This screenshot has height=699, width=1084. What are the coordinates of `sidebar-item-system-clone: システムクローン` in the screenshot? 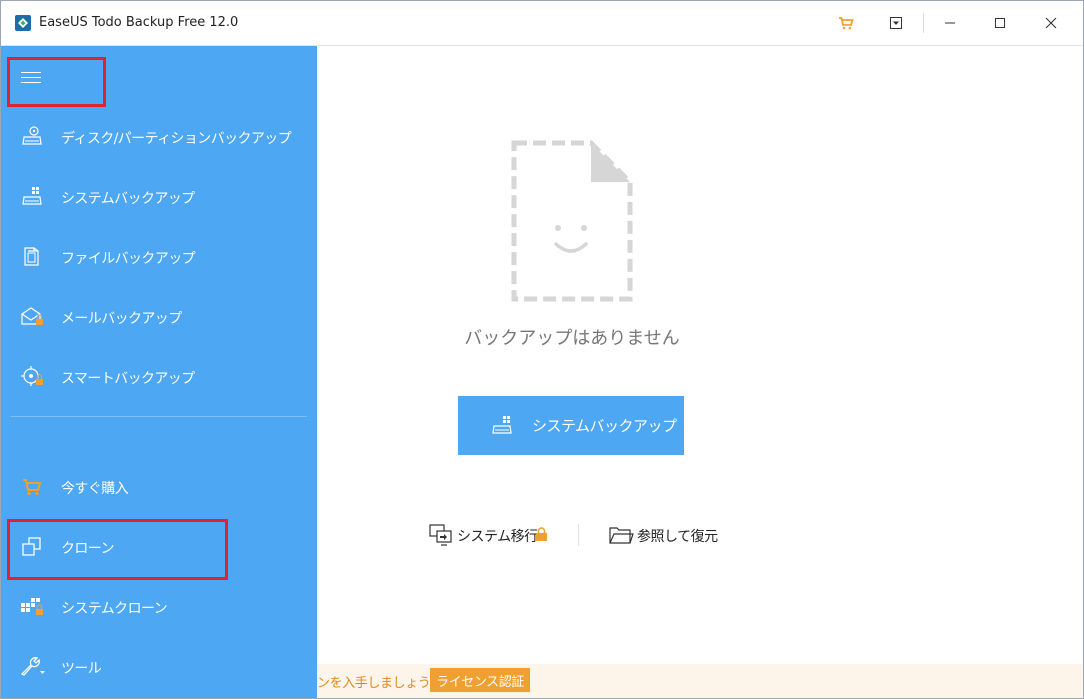 It's located at (159, 606).